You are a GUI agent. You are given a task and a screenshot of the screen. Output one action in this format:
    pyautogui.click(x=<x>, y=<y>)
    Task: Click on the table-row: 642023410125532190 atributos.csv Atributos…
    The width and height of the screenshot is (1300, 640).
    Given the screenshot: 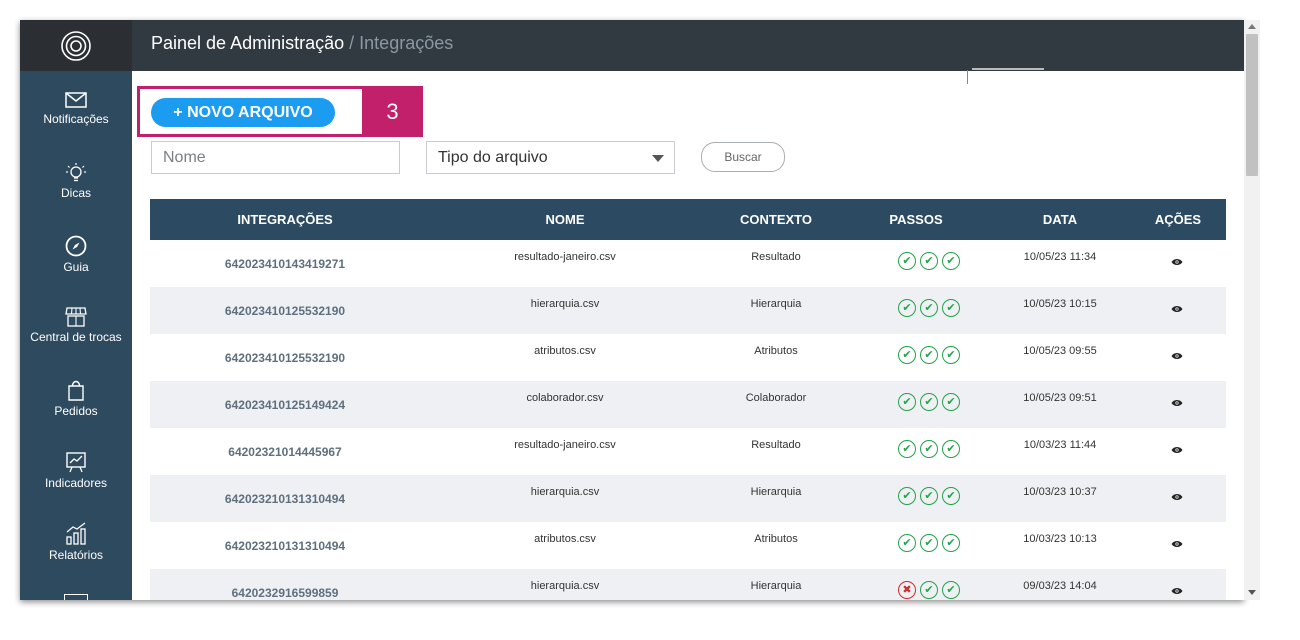 What is the action you would take?
    pyautogui.click(x=688, y=357)
    